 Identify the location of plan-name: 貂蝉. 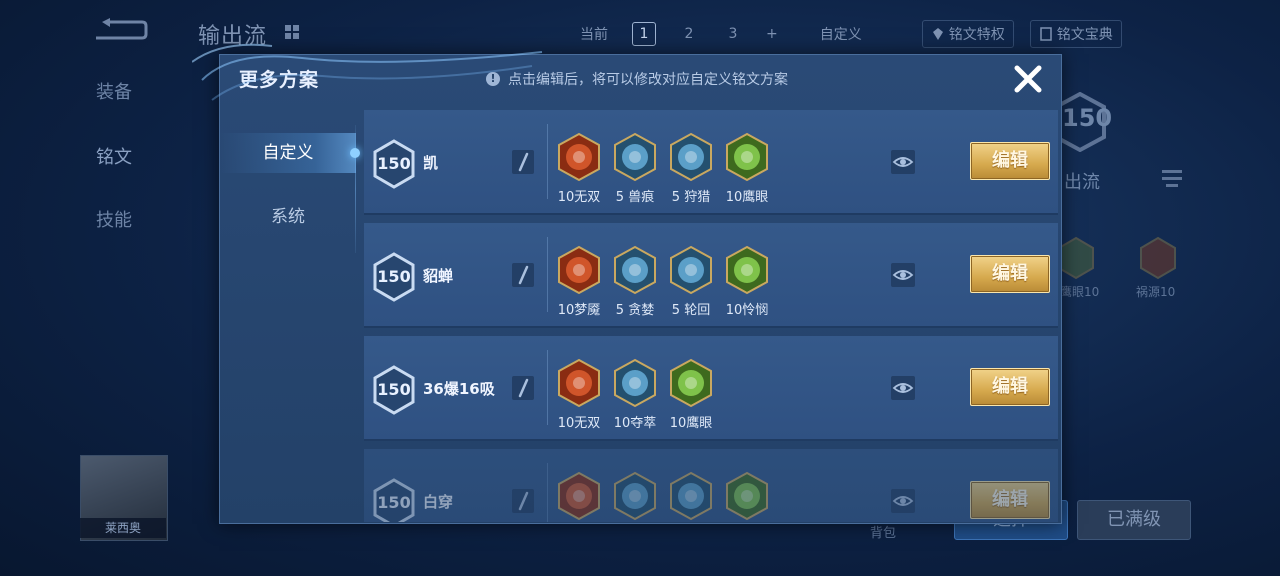
(438, 276).